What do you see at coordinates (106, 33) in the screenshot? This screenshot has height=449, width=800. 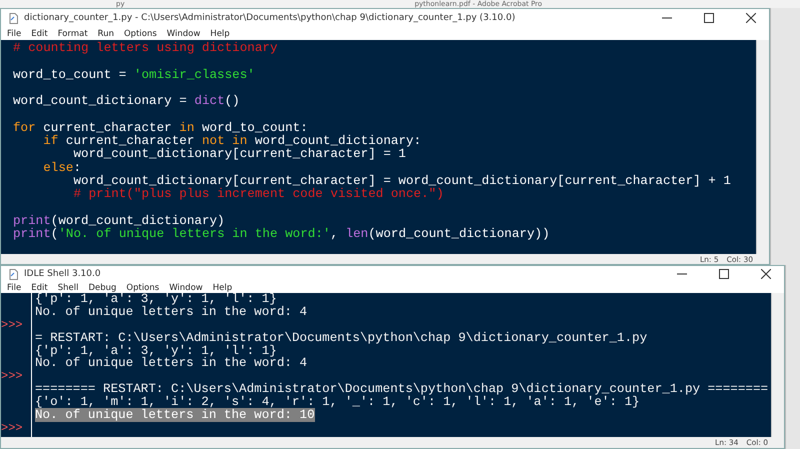 I see `menu-item: Run` at bounding box center [106, 33].